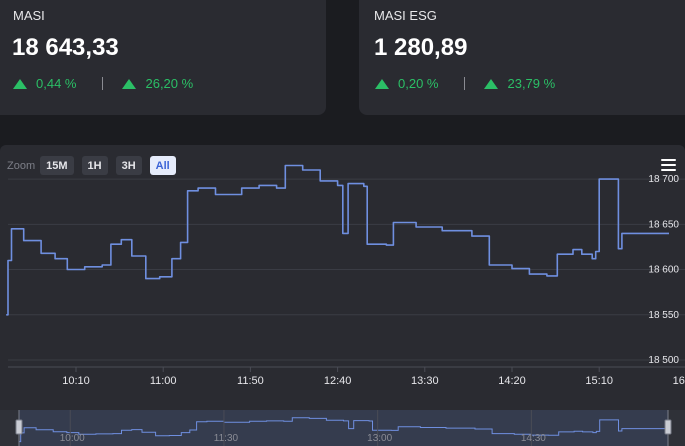 The image size is (685, 446). Describe the element at coordinates (512, 381) in the screenshot. I see `x-tick-label: 14:20` at that location.